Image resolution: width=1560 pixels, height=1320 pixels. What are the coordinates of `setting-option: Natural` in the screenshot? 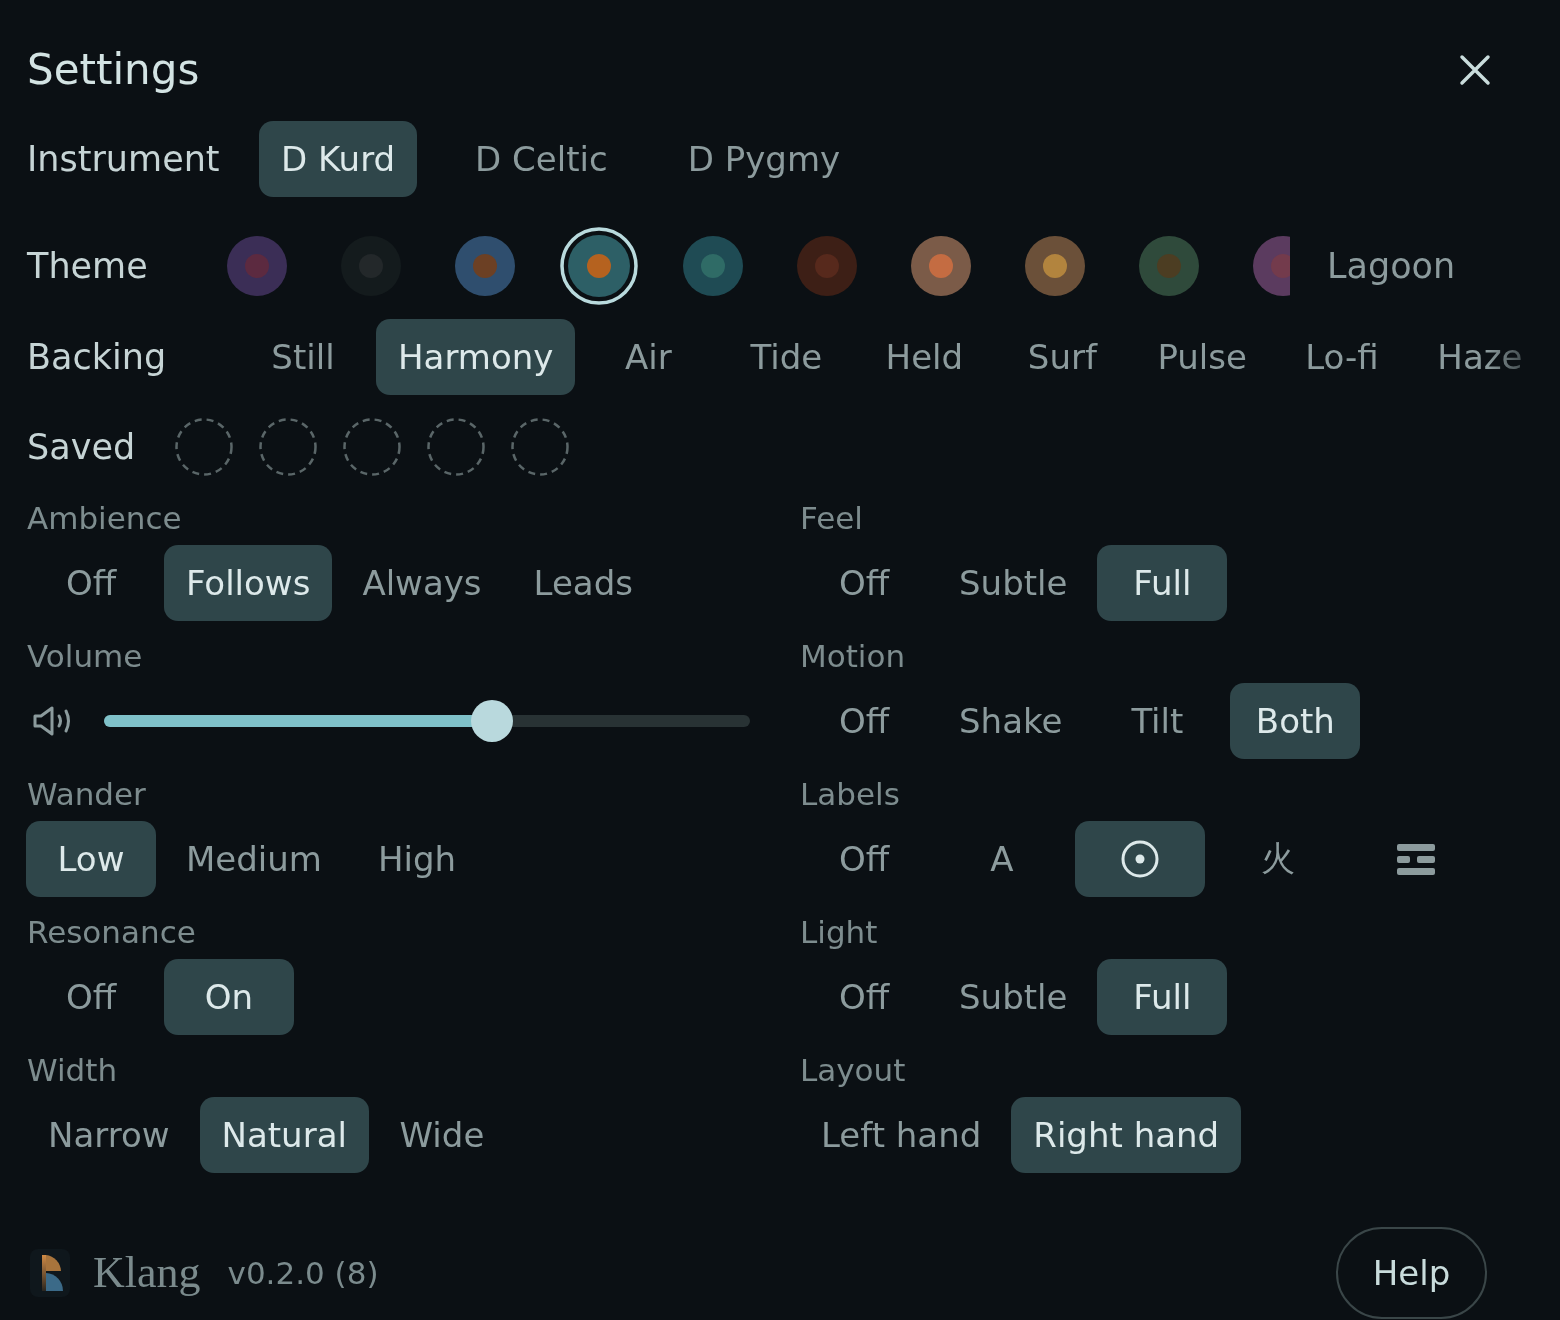 It's located at (284, 1135).